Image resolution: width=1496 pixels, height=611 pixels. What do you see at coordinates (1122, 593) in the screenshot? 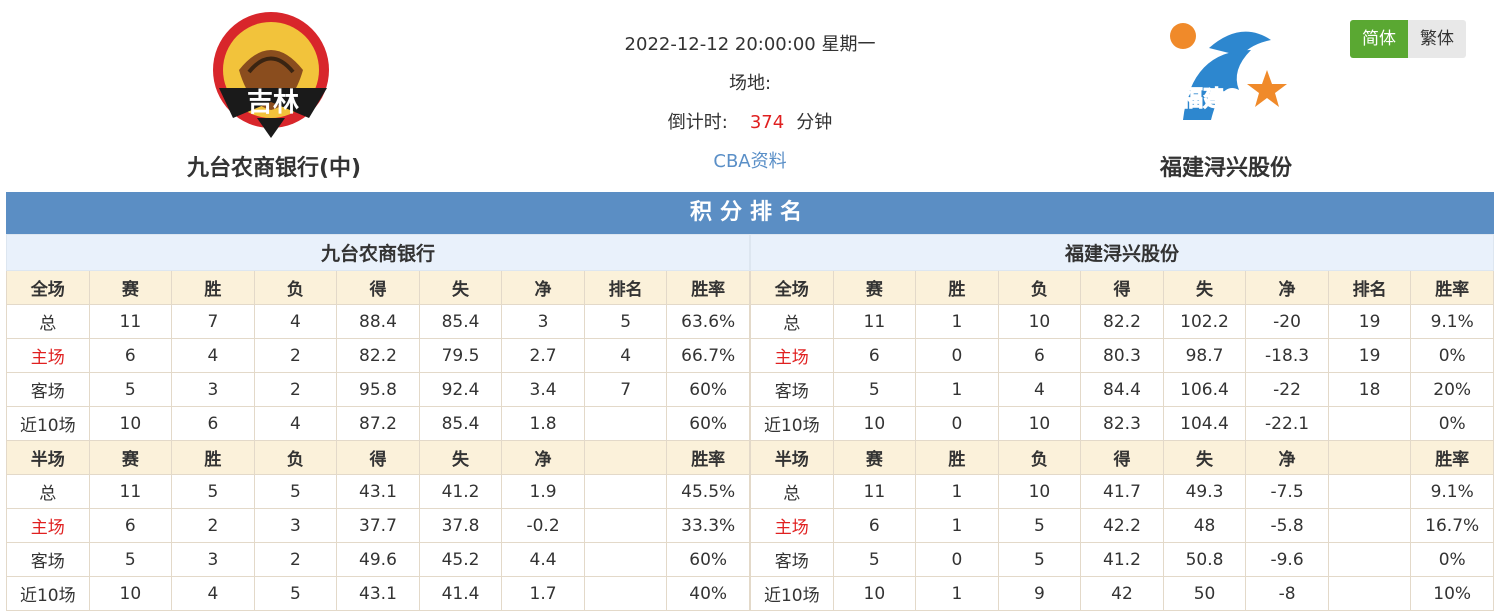
I see `table-row: 近10场 10 1 9 42 50 -8 10%` at bounding box center [1122, 593].